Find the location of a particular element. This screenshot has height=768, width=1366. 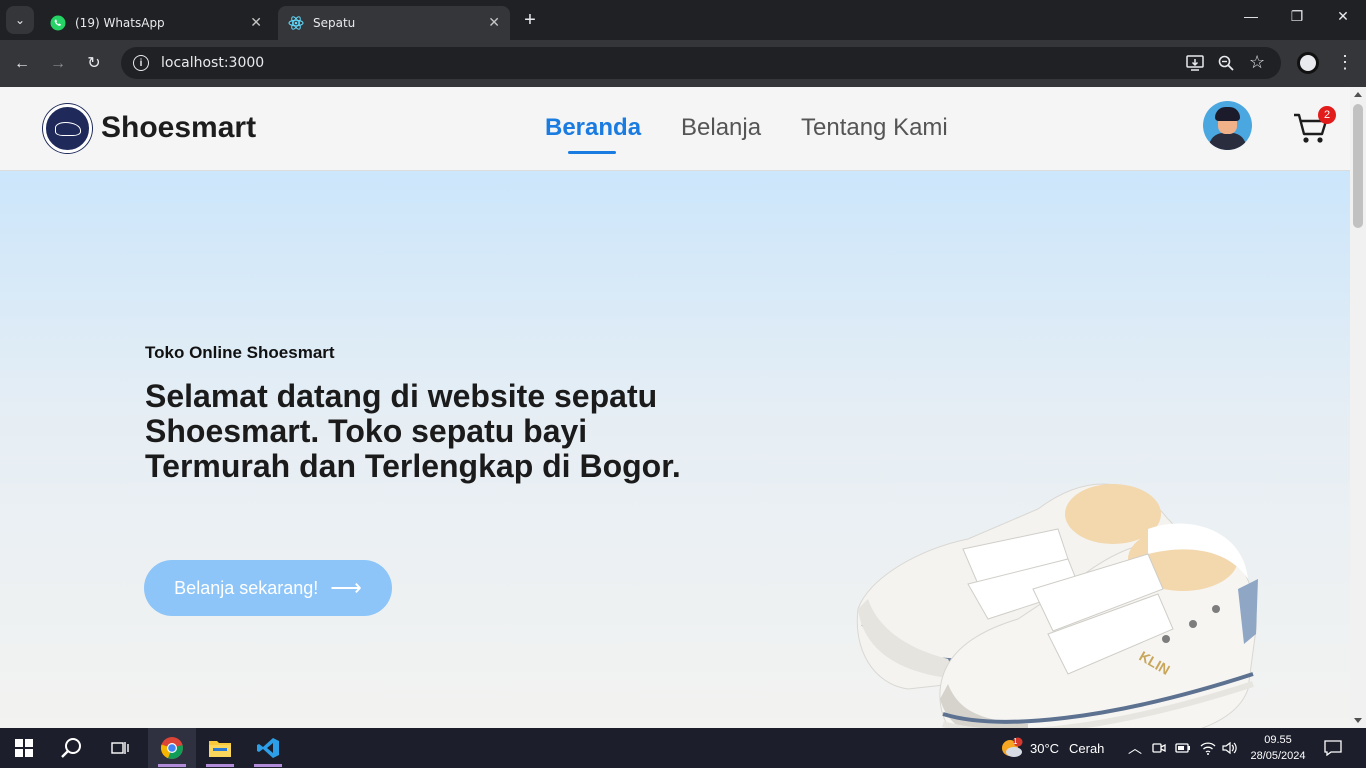

back-arrow-icon: ← is located at coordinates (22, 64).